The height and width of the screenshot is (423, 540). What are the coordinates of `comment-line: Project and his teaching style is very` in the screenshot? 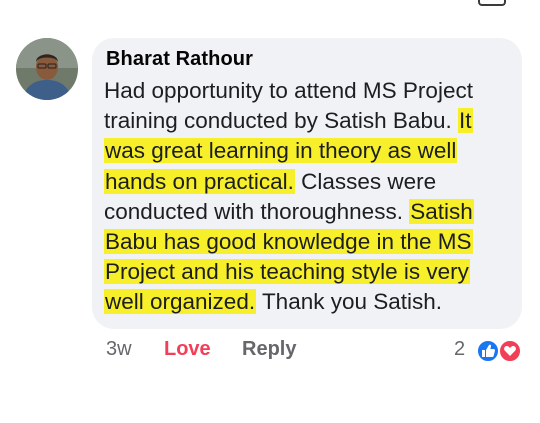 It's located at (306, 272).